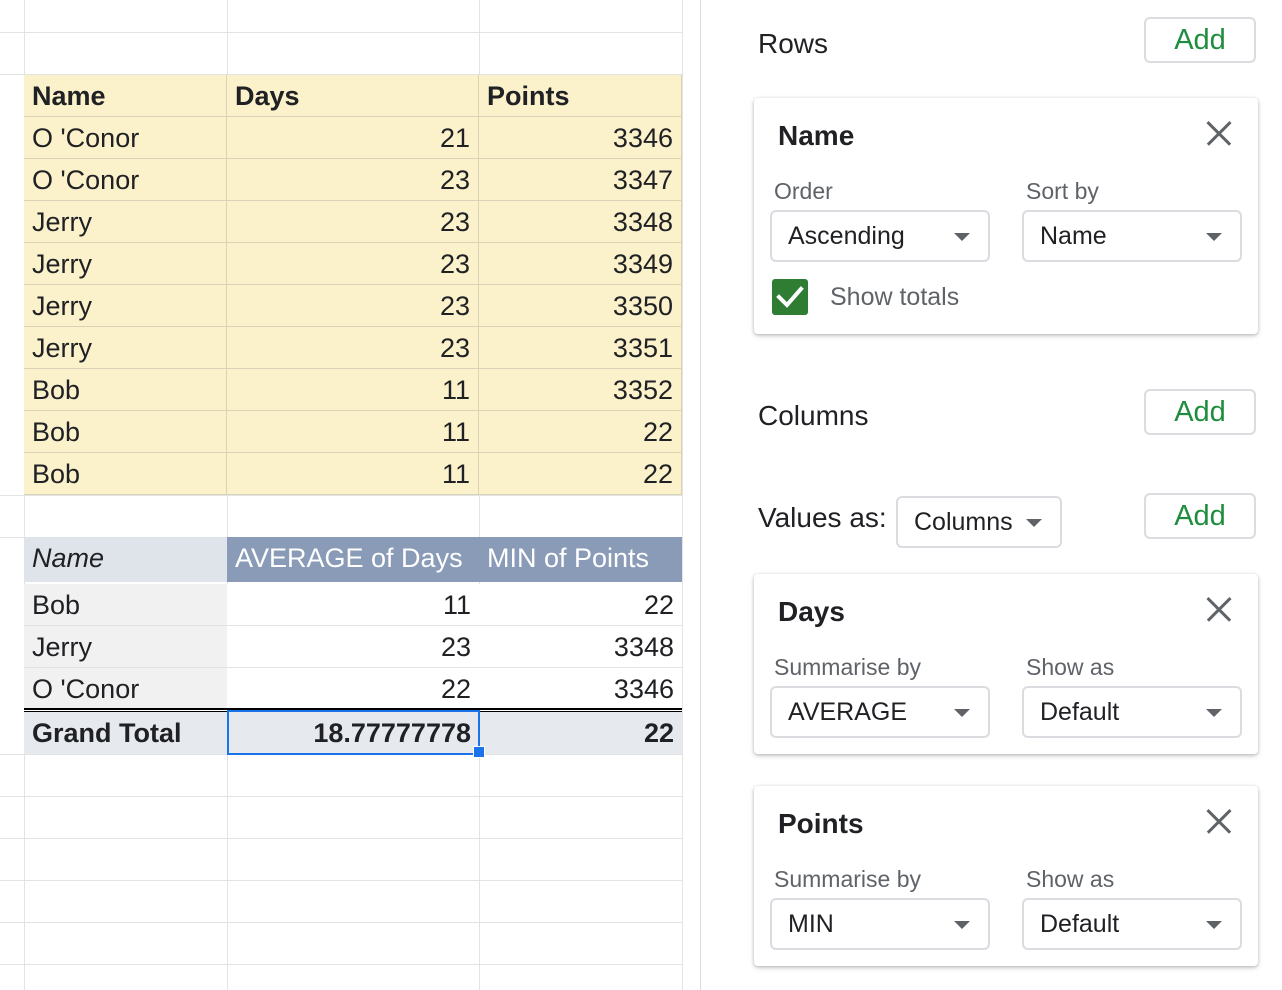 This screenshot has height=990, width=1282. Describe the element at coordinates (353, 559) in the screenshot. I see `pivot-header-average-days: AVERAGE of Days` at that location.